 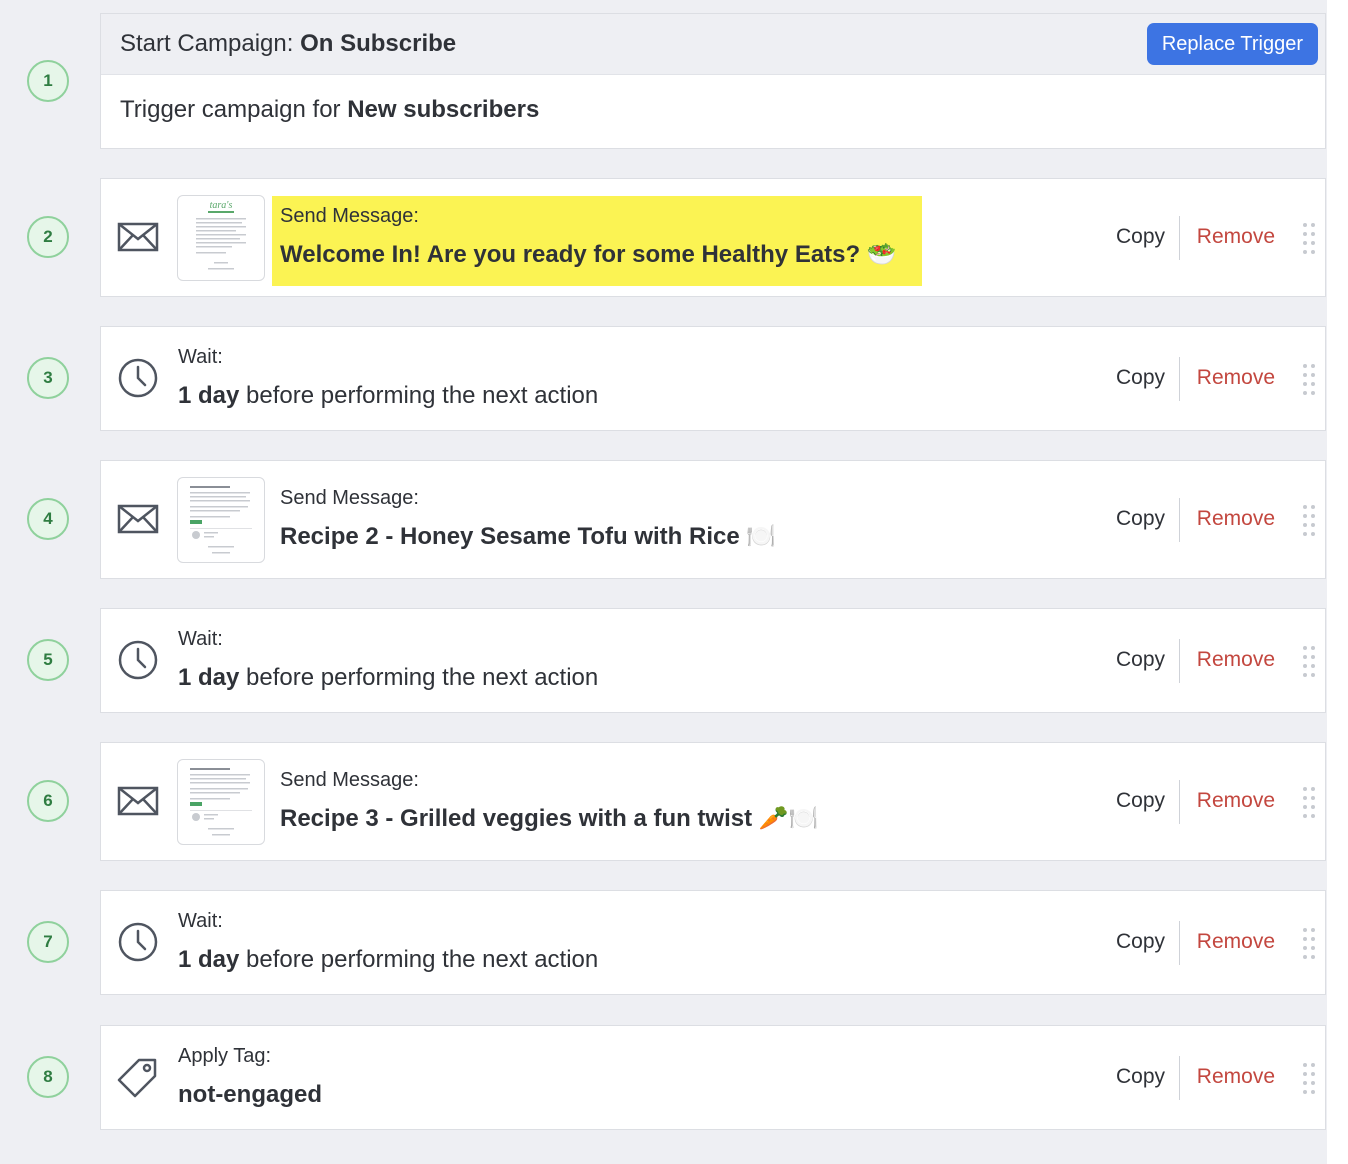 What do you see at coordinates (48, 1077) in the screenshot?
I see `step-number-8: 8` at bounding box center [48, 1077].